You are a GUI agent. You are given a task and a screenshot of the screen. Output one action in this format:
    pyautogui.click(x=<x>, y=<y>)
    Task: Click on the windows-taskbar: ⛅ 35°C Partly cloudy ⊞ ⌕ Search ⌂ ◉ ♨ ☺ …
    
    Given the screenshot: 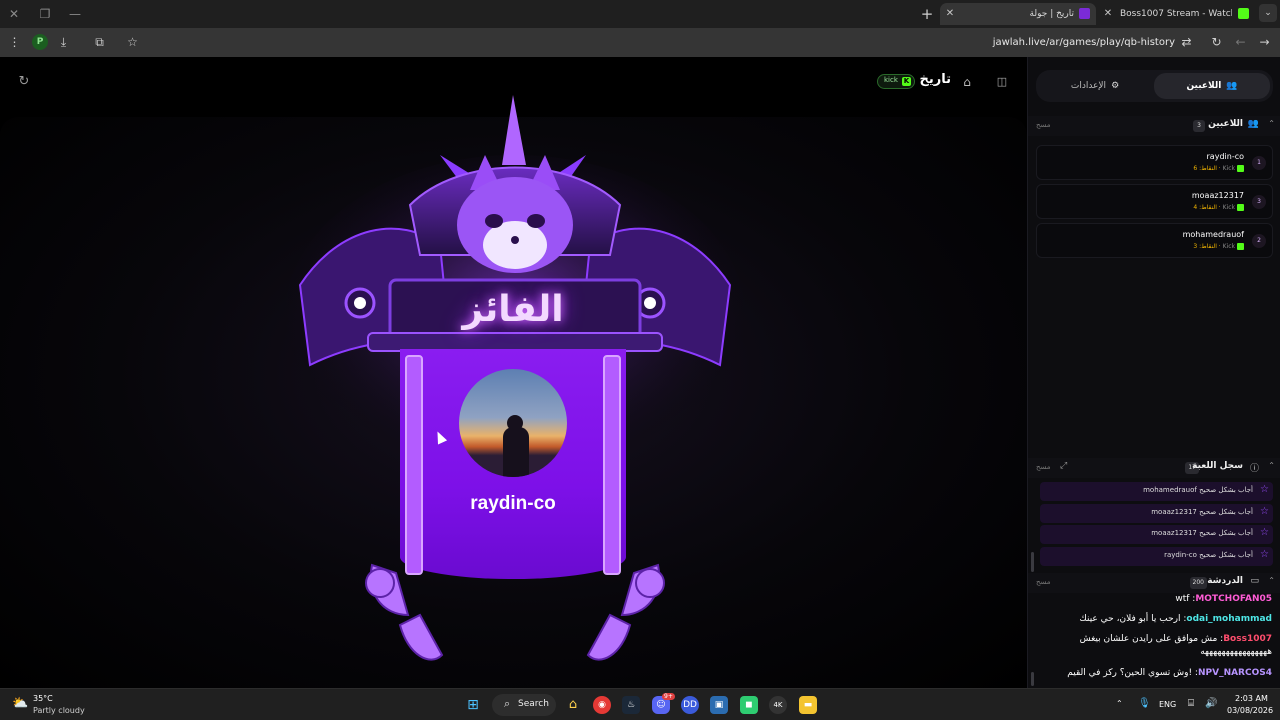 What is the action you would take?
    pyautogui.click(x=640, y=704)
    